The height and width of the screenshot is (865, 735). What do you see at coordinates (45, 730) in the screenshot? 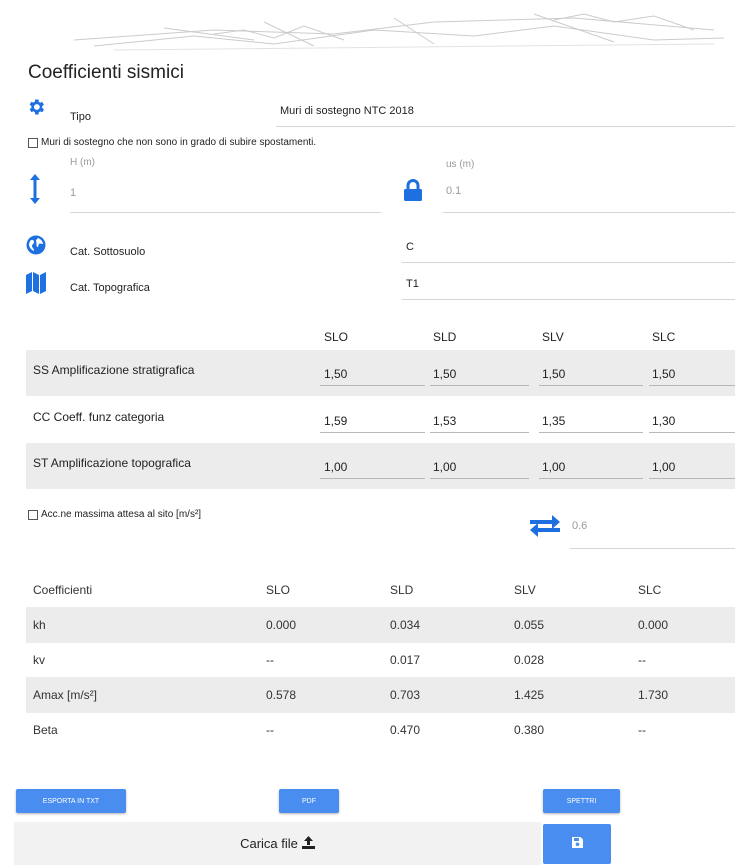
I see `row-label: Beta` at bounding box center [45, 730].